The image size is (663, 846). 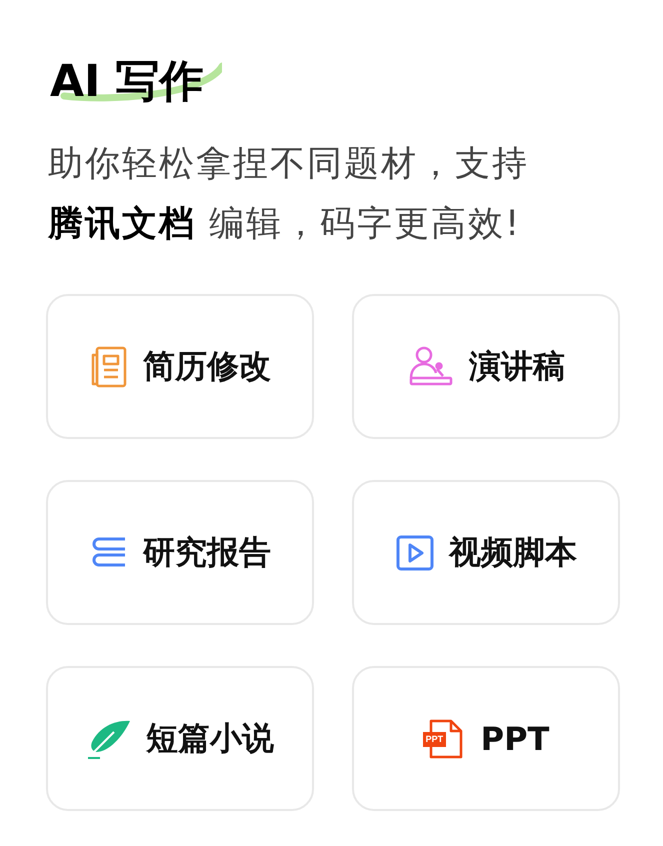 What do you see at coordinates (434, 739) in the screenshot?
I see `file-badge: PPT` at bounding box center [434, 739].